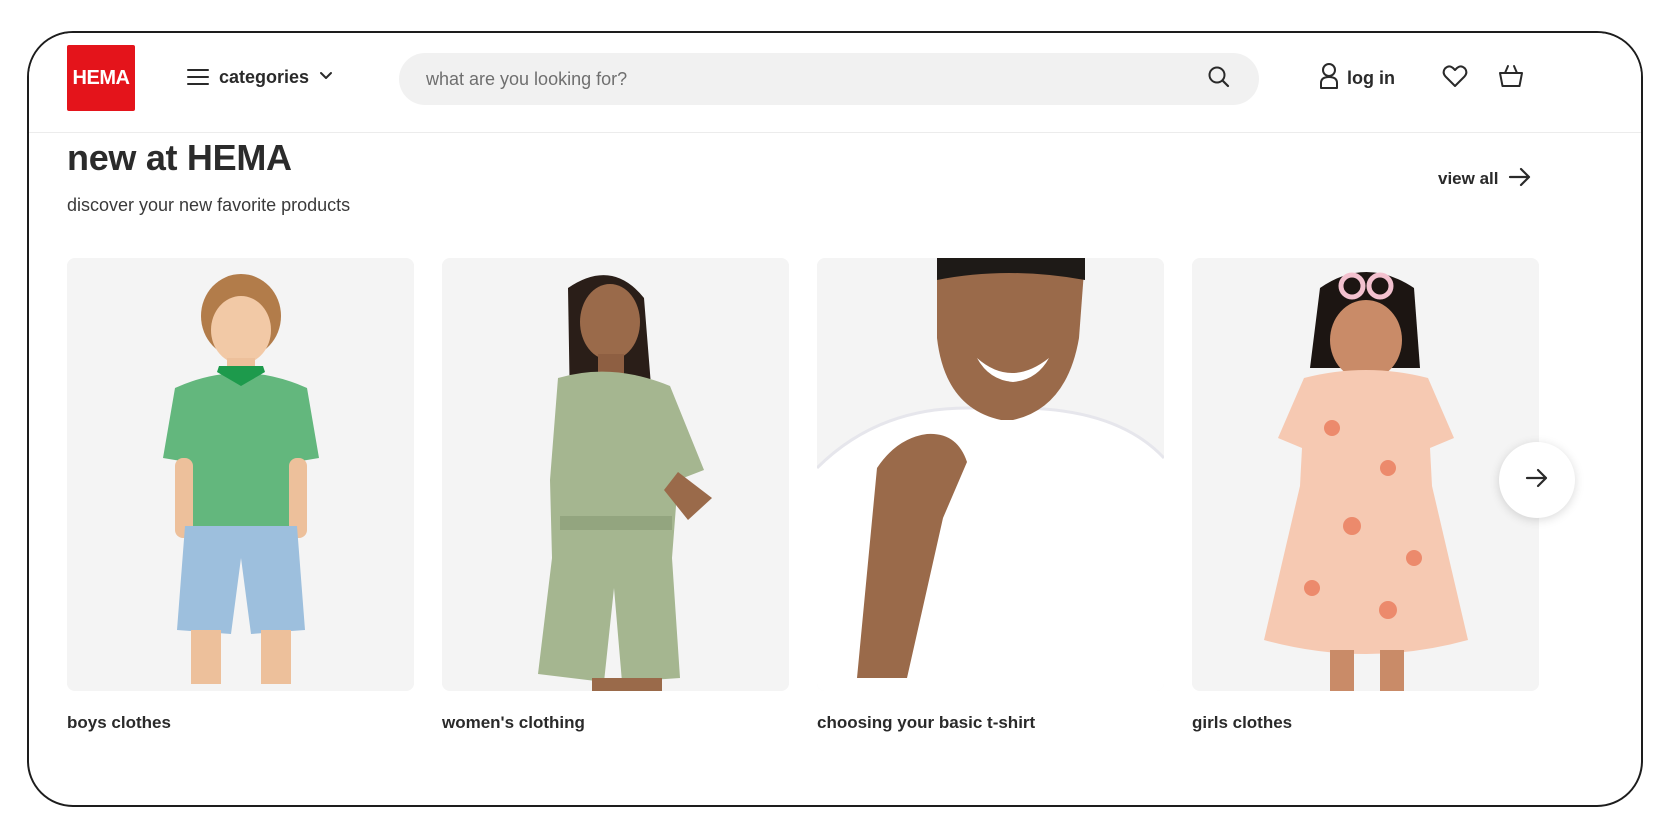 This screenshot has height=827, width=1665. I want to click on search-icon, so click(1219, 79).